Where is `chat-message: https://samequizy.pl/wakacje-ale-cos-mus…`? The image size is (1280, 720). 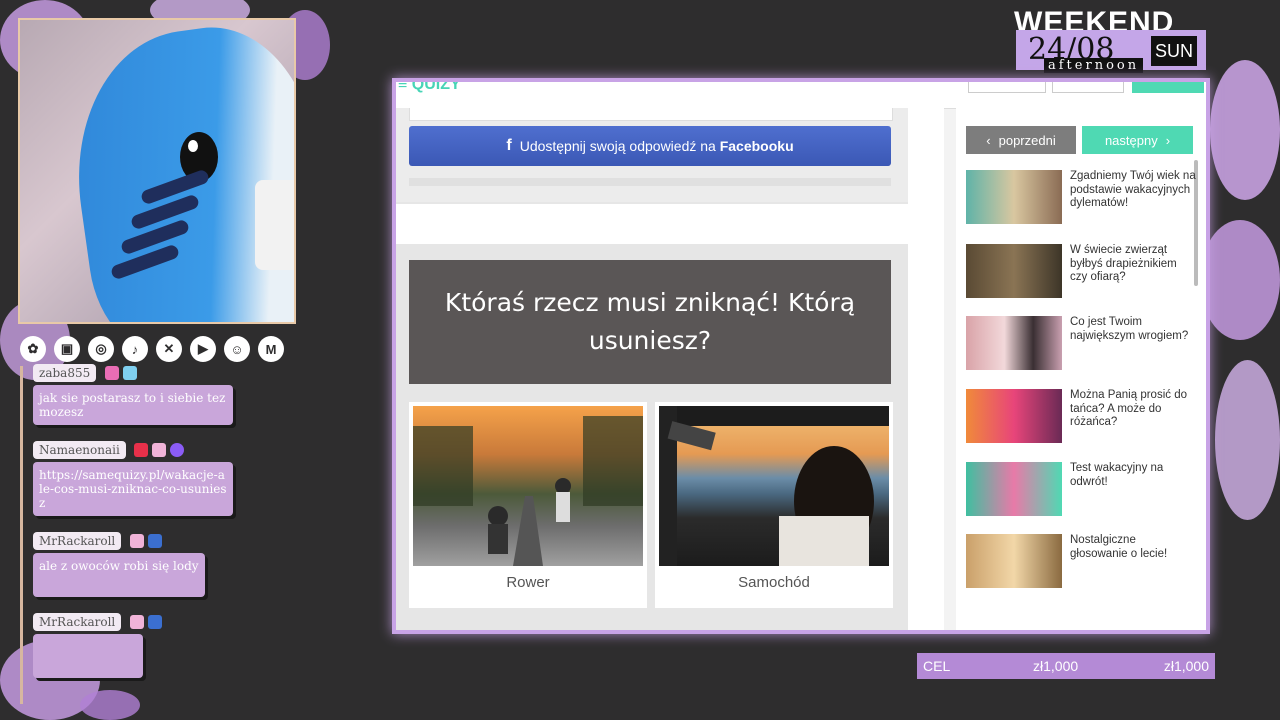
chat-message: https://samequizy.pl/wakacje-ale-cos-mus… is located at coordinates (133, 489).